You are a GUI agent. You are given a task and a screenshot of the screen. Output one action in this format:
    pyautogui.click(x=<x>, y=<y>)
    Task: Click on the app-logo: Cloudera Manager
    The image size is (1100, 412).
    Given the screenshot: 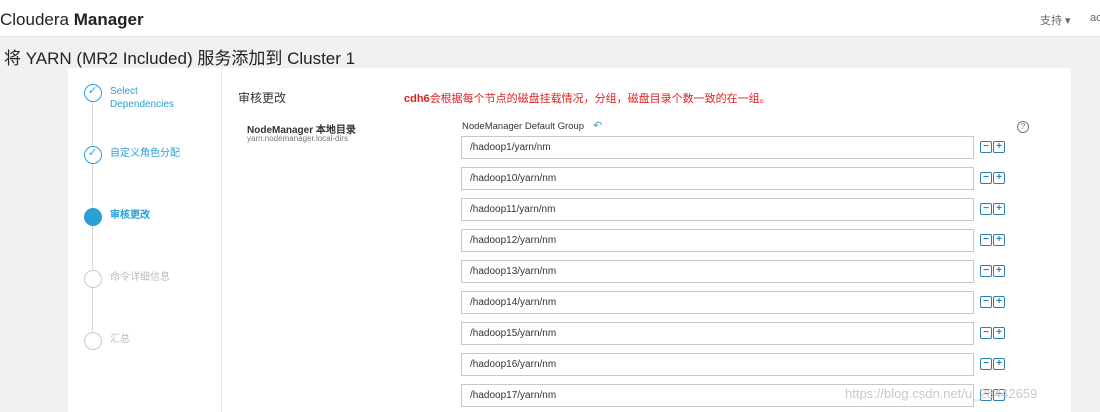 What is the action you would take?
    pyautogui.click(x=72, y=20)
    